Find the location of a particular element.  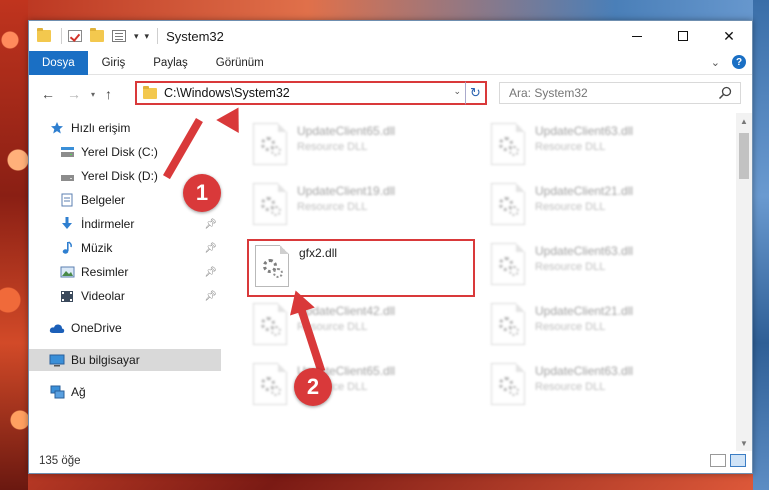

sidebar-item-label: Bu bilgisayar is located at coordinates (105, 360).